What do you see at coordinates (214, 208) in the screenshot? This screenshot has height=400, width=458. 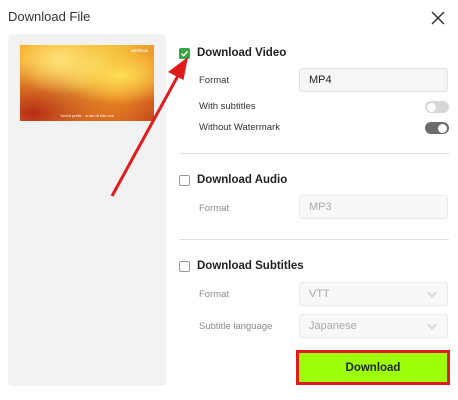 I see `audio-format-label: Format` at bounding box center [214, 208].